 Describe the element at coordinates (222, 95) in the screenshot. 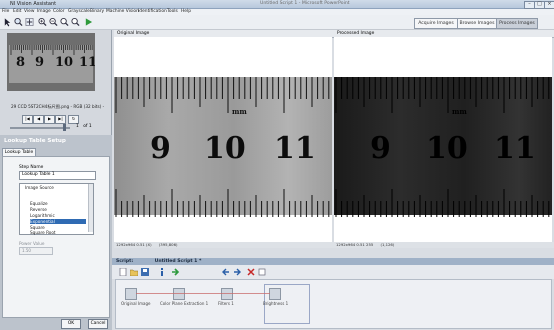

I see `original-top-ticks` at that location.